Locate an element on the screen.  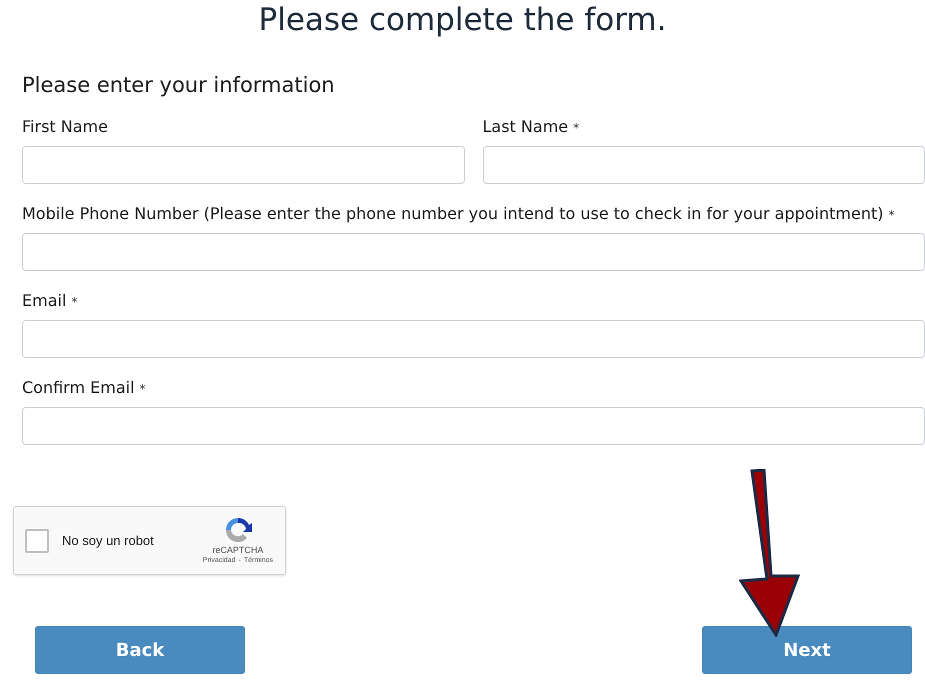
section-heading: Please enter your information is located at coordinates (179, 85).